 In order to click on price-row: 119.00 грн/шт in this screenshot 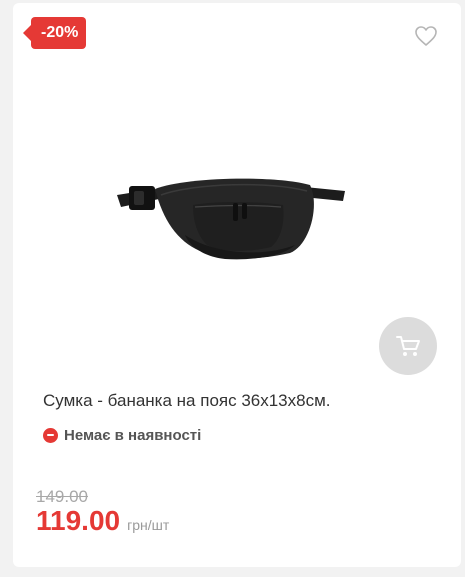, I will do `click(102, 521)`.